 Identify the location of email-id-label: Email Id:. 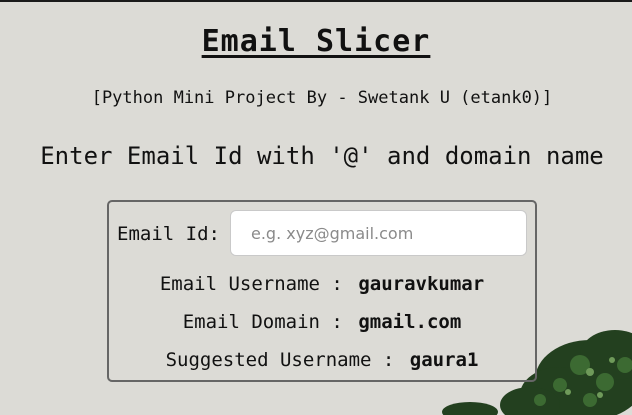
(168, 234).